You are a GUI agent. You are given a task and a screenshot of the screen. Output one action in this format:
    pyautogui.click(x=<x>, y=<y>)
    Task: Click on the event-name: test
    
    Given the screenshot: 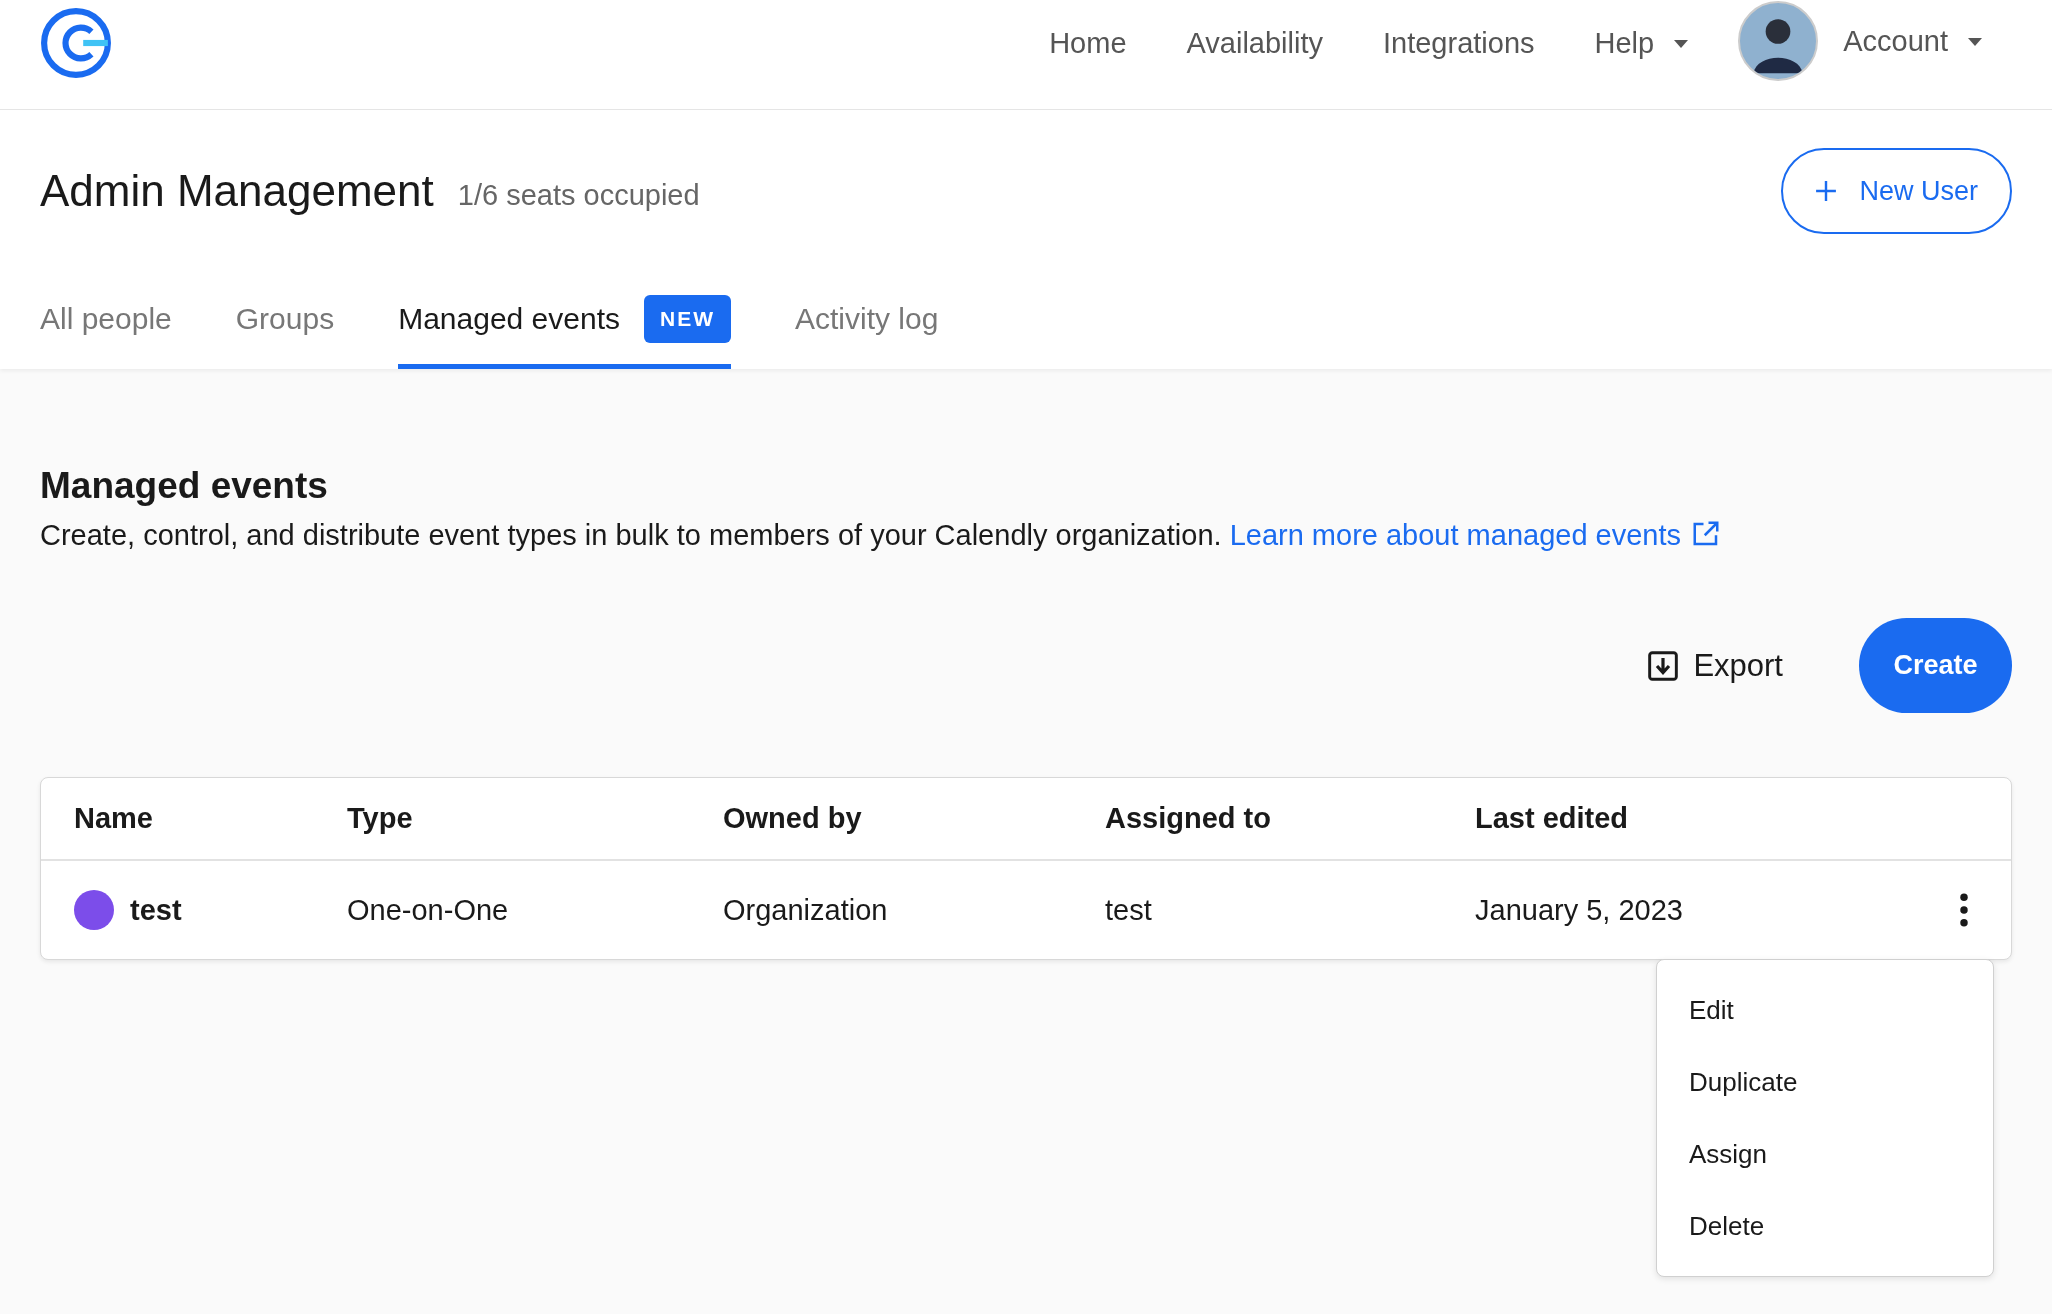 What is the action you would take?
    pyautogui.click(x=156, y=910)
    